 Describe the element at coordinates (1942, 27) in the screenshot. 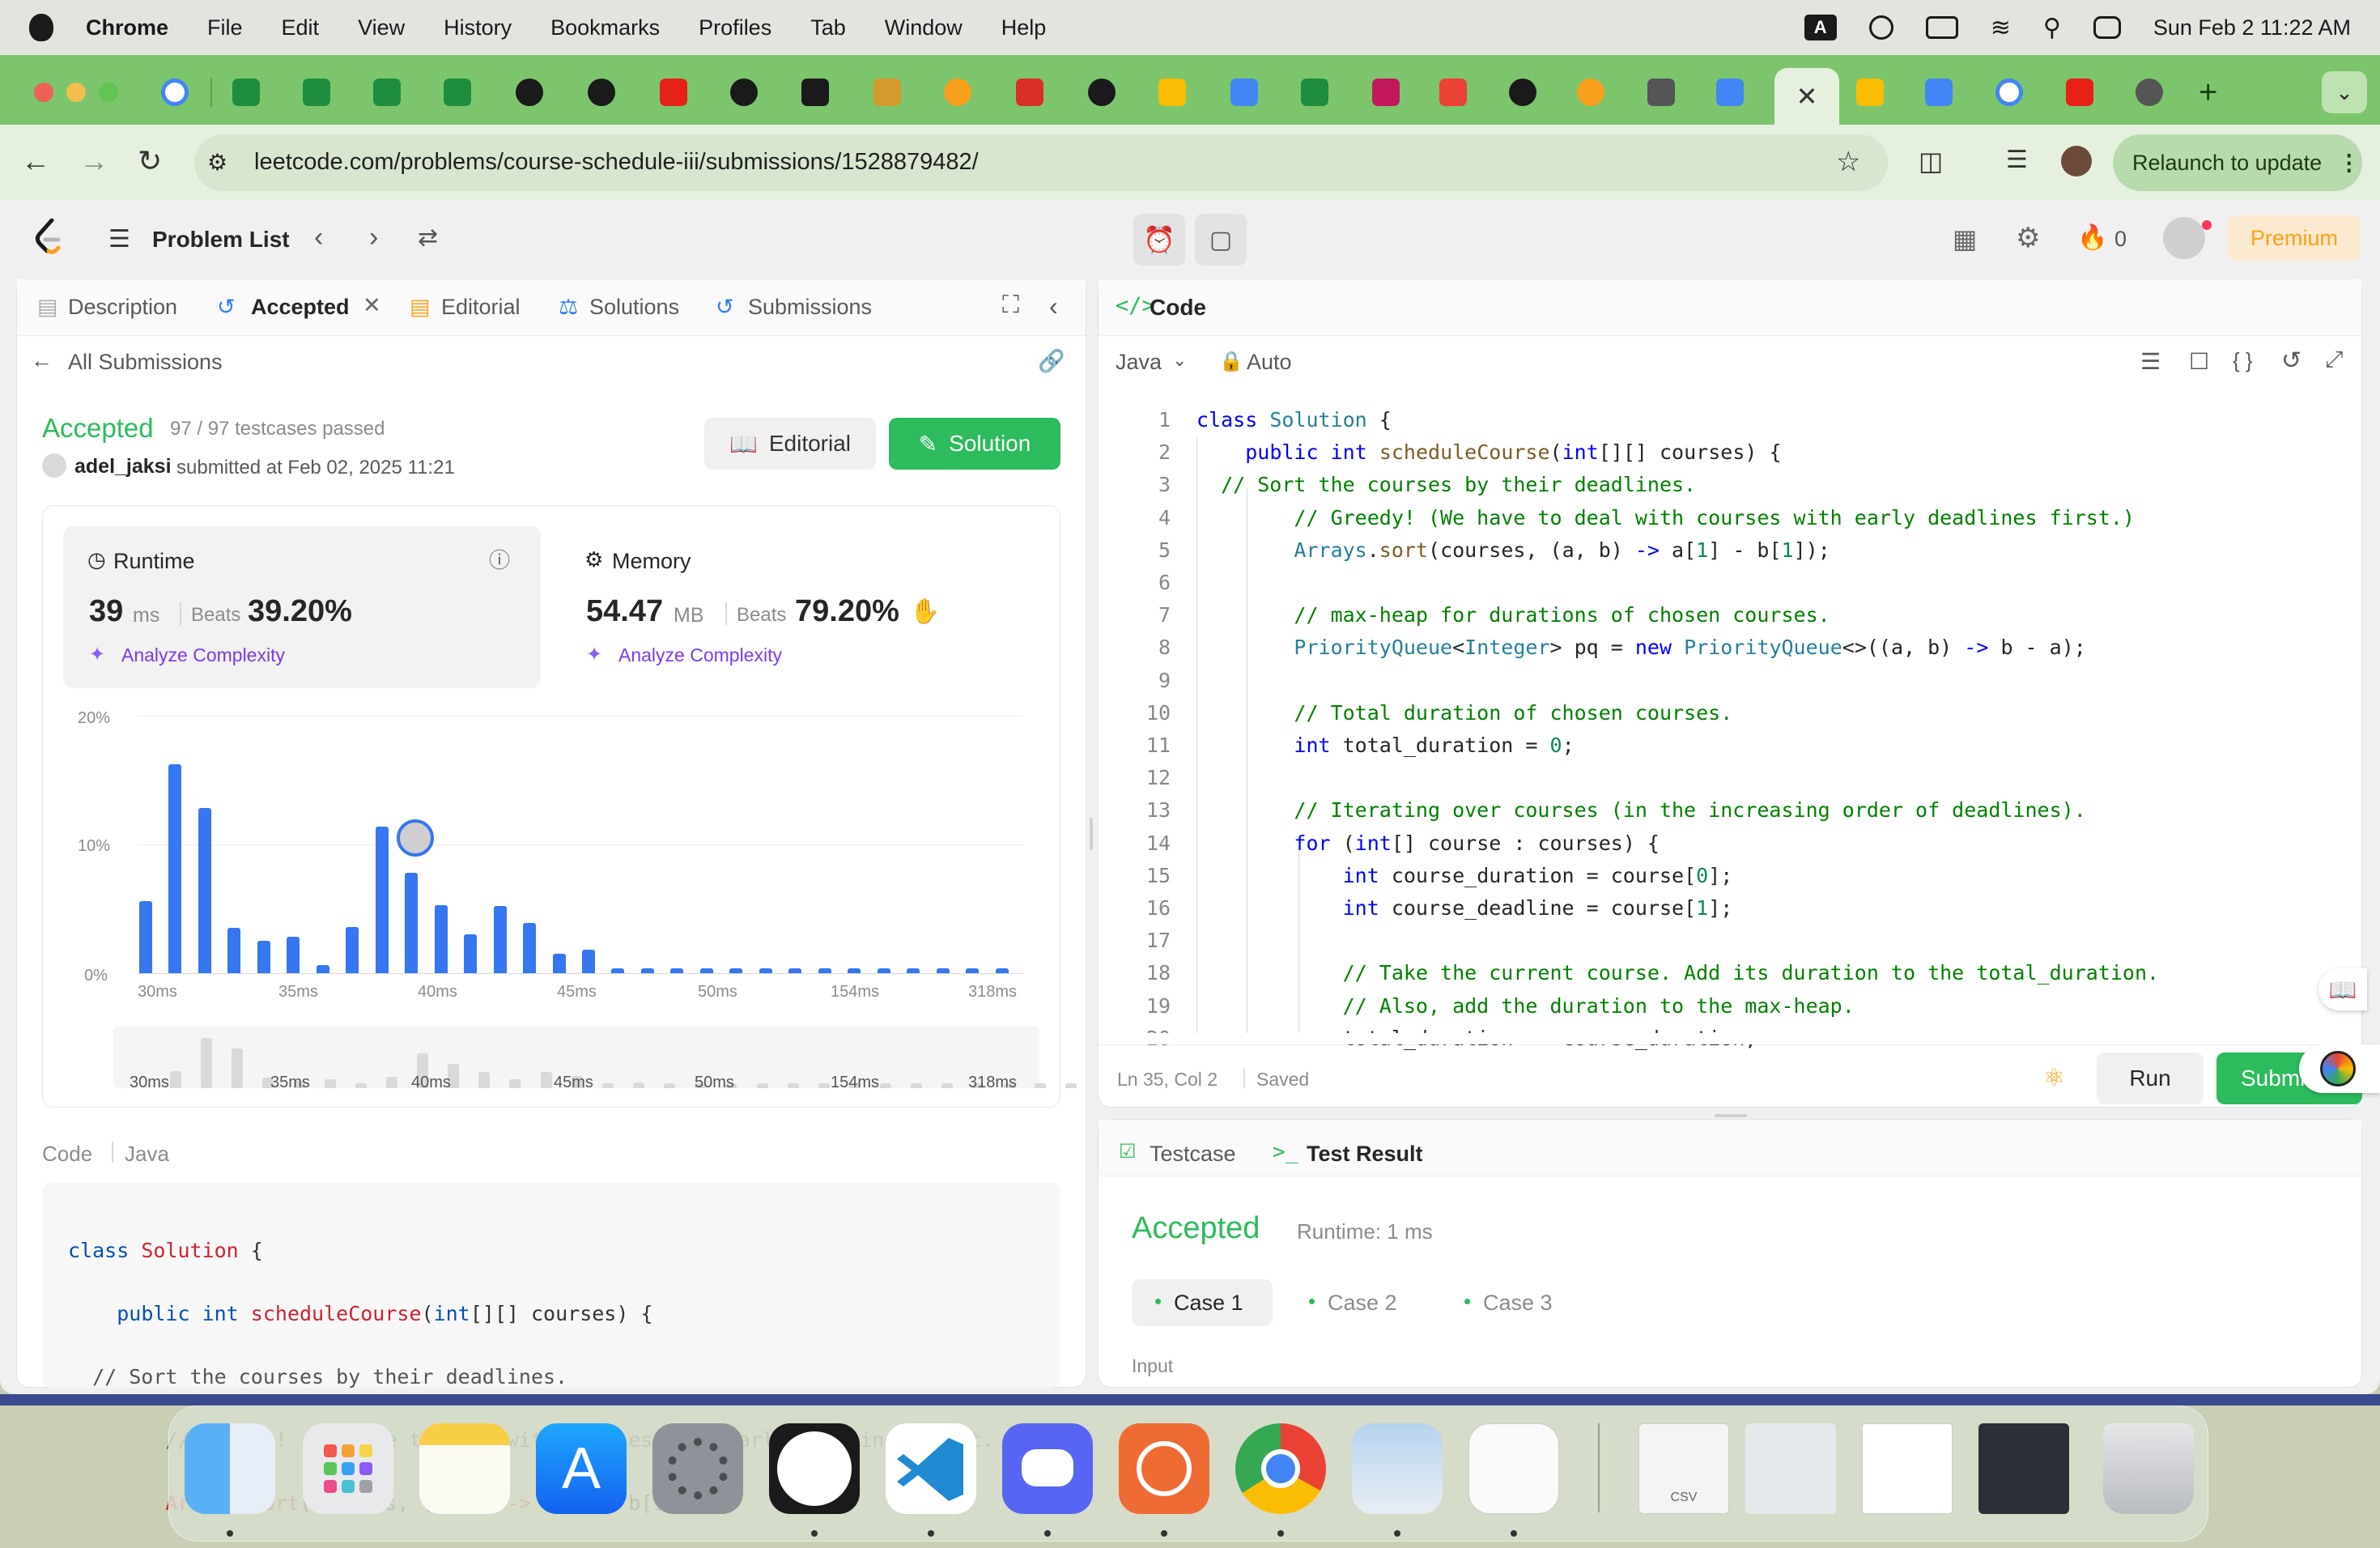

I see `battery-icon` at that location.